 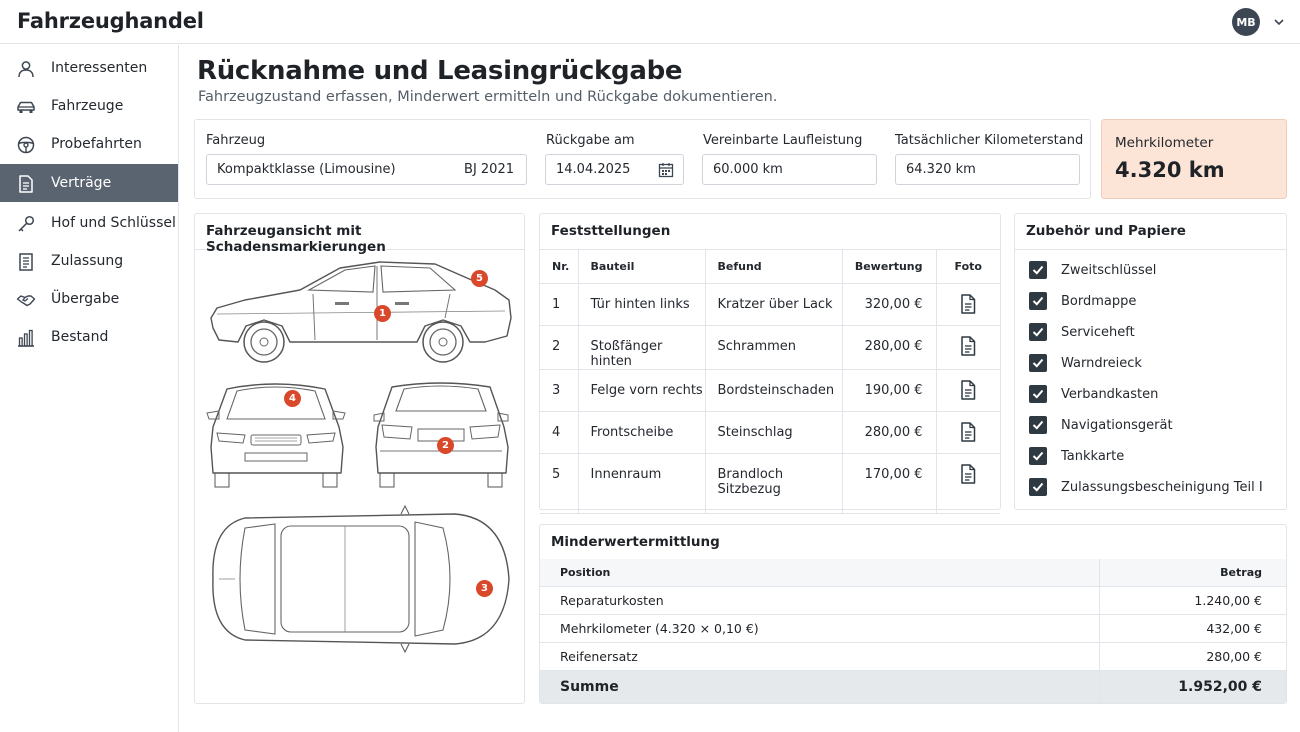 What do you see at coordinates (1109, 270) in the screenshot?
I see `checklist-label: Zweitschlüssel` at bounding box center [1109, 270].